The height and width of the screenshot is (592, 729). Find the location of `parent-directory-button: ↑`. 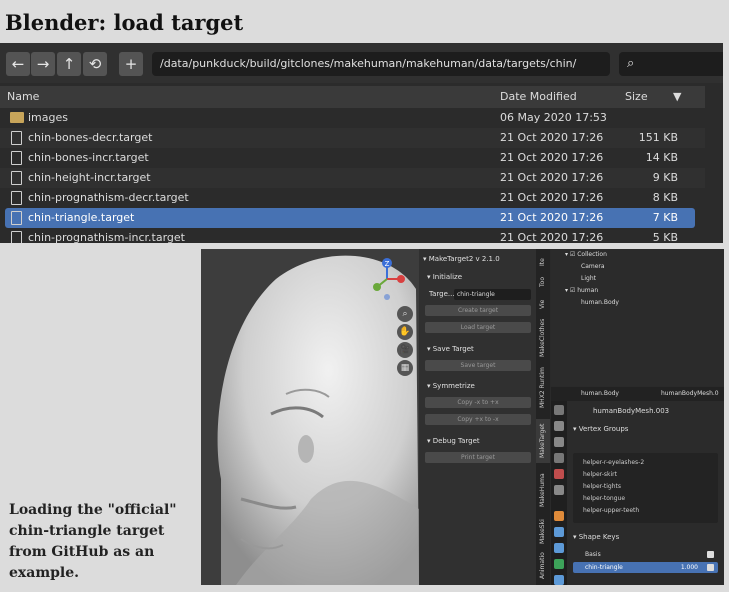

parent-directory-button: ↑ is located at coordinates (69, 64).